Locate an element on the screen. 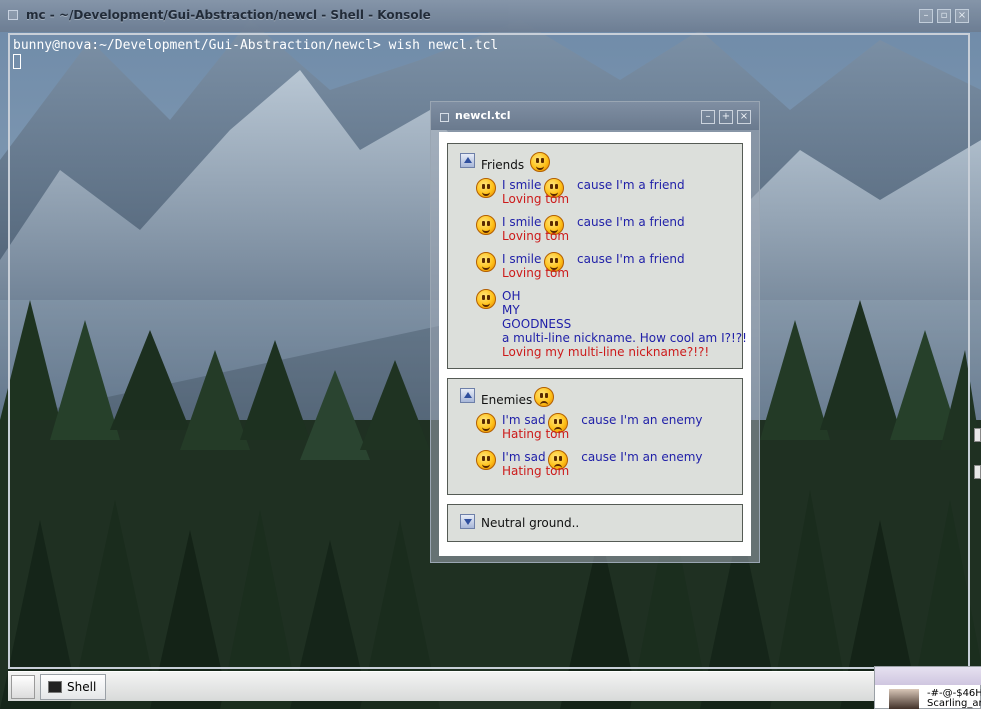 The image size is (981, 709). notification-header is located at coordinates (928, 676).